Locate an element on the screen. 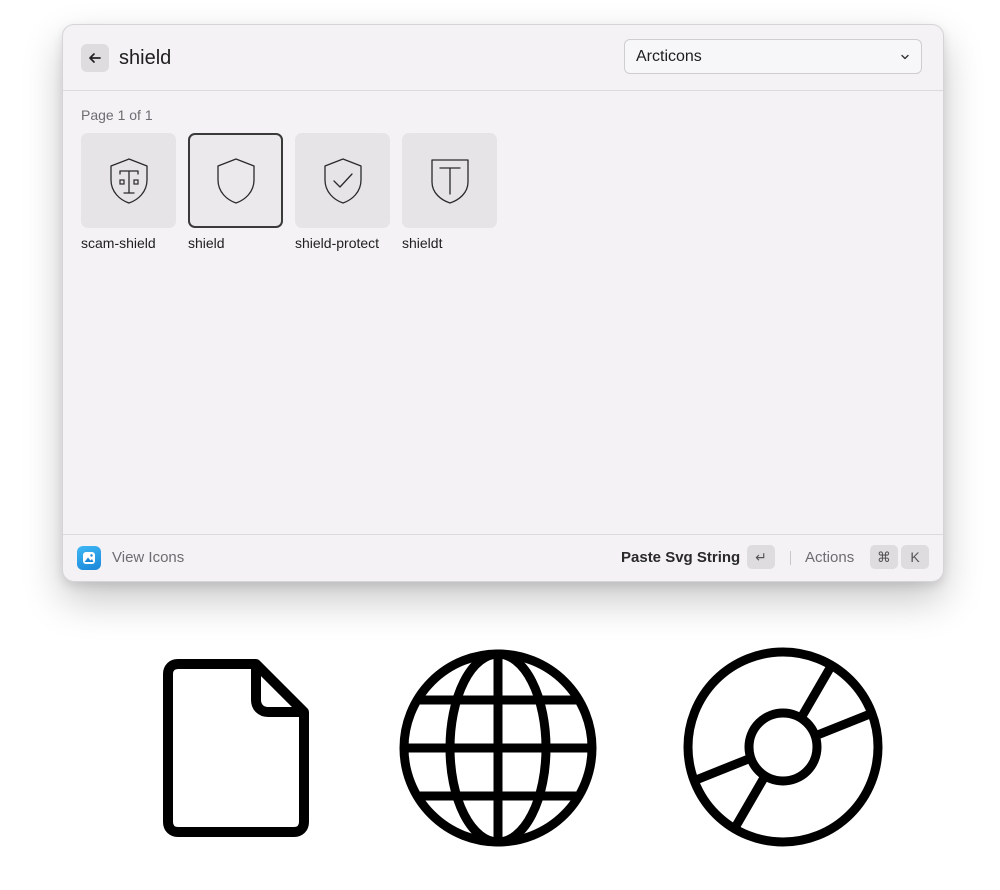 The image size is (1000, 890). back-button is located at coordinates (95, 58).